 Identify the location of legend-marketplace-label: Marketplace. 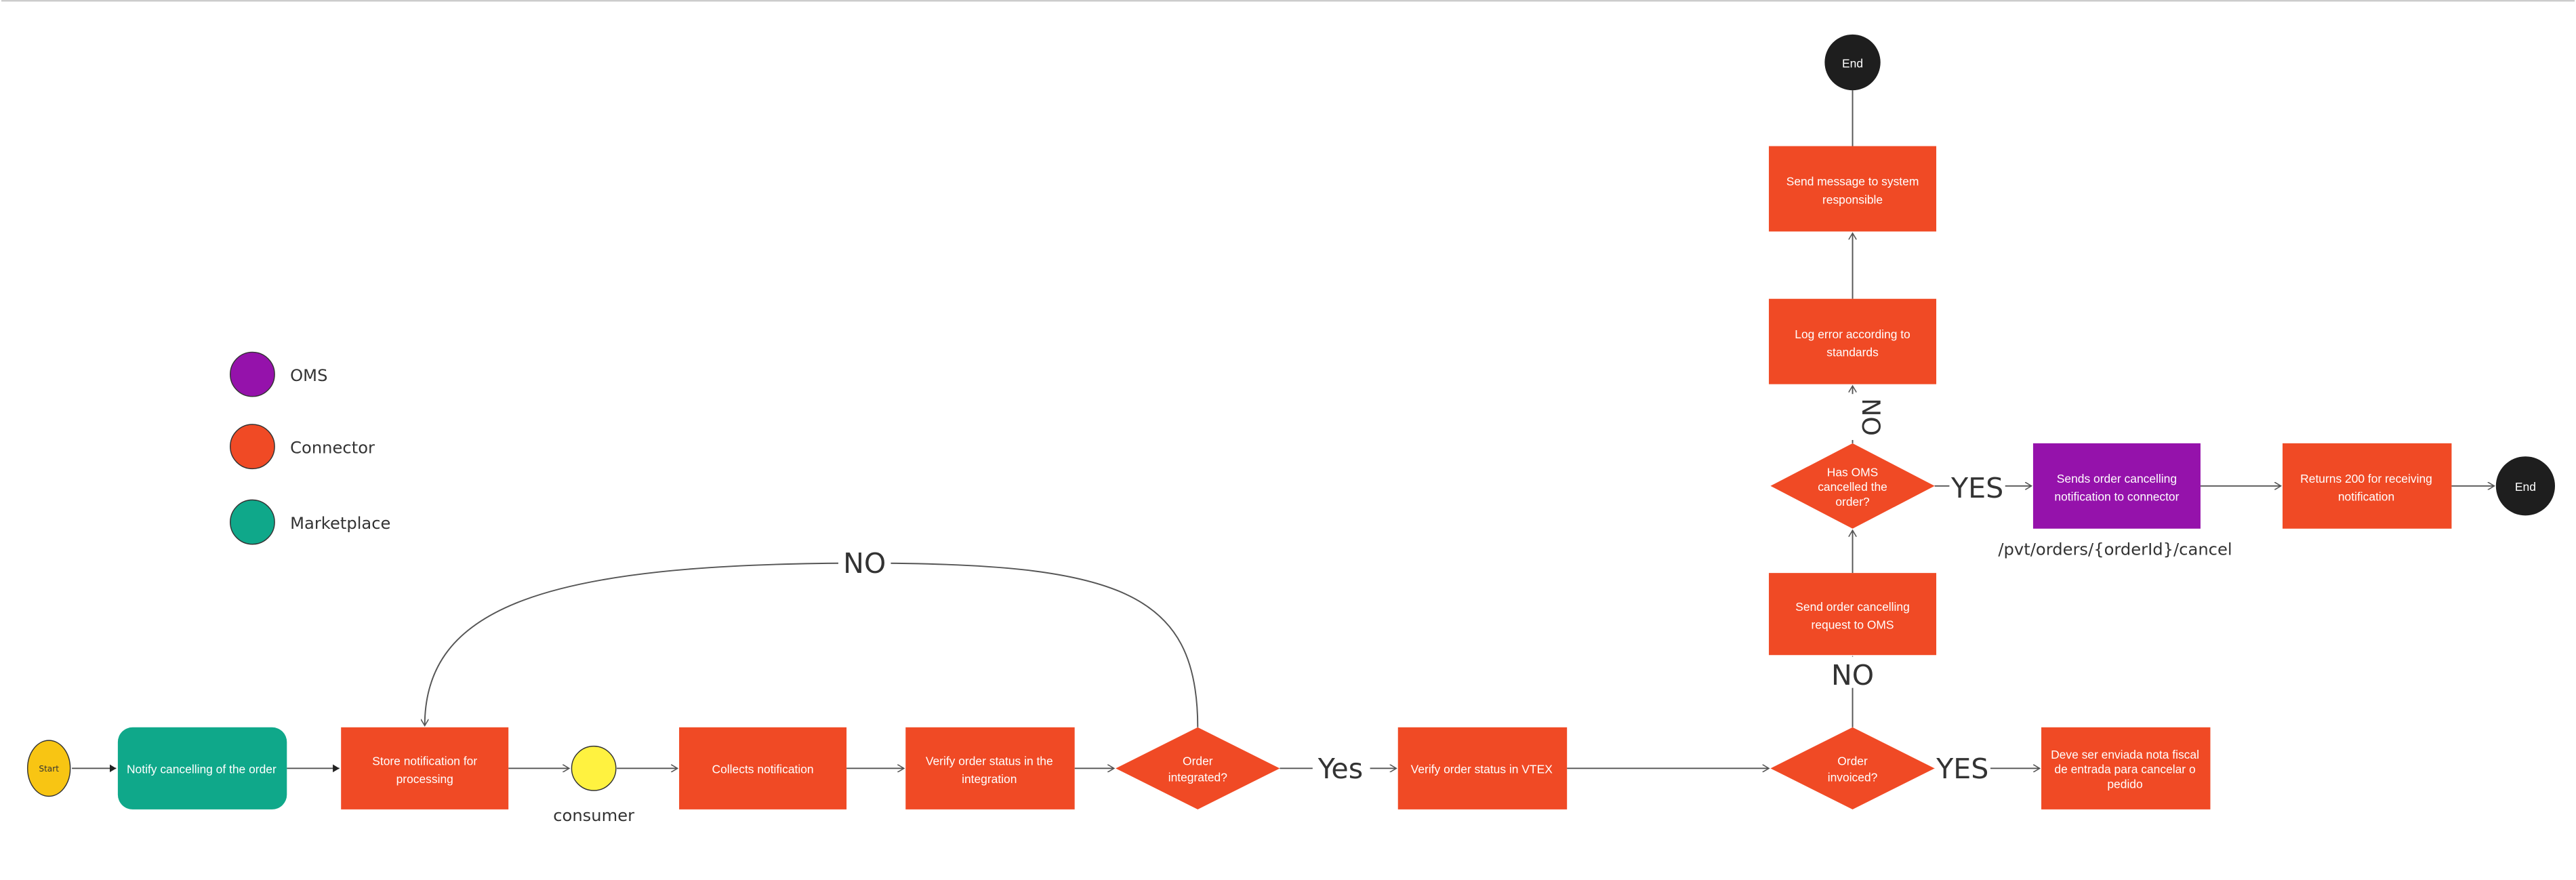
(340, 523).